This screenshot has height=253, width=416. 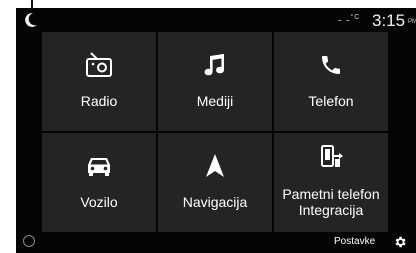 What do you see at coordinates (99, 81) in the screenshot?
I see `tile-radio: Radio` at bounding box center [99, 81].